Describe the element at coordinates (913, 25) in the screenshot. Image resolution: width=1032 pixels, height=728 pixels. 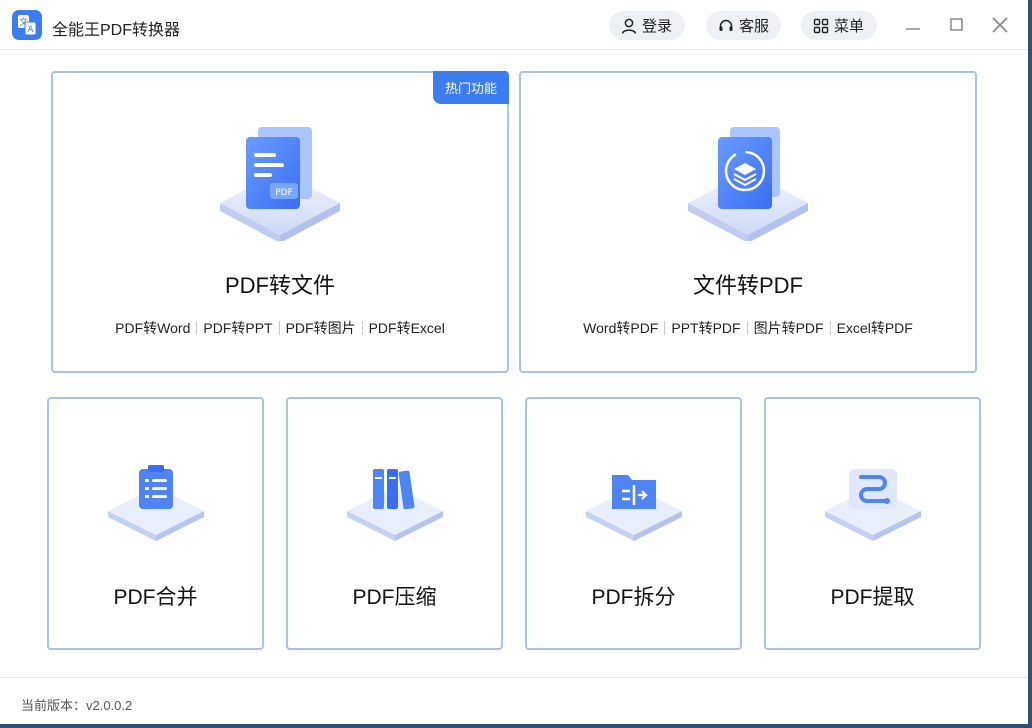
I see `minimize-icon` at that location.